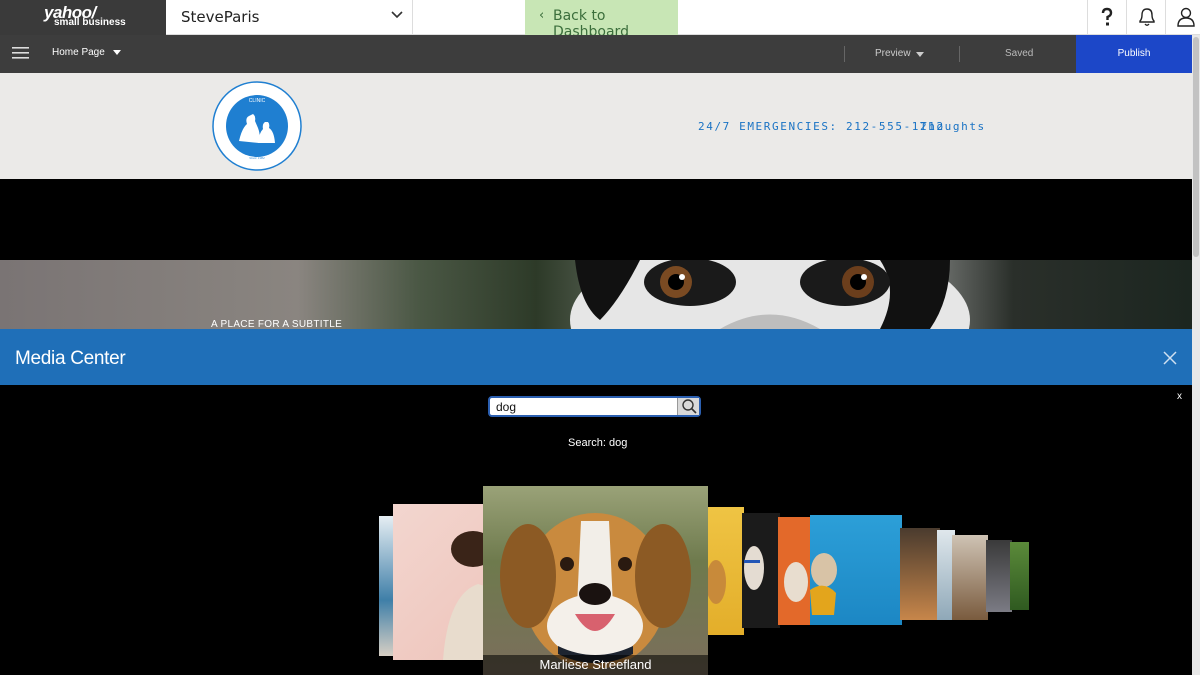 This screenshot has height=675, width=1200. I want to click on page-selector: Home Page, so click(86, 52).